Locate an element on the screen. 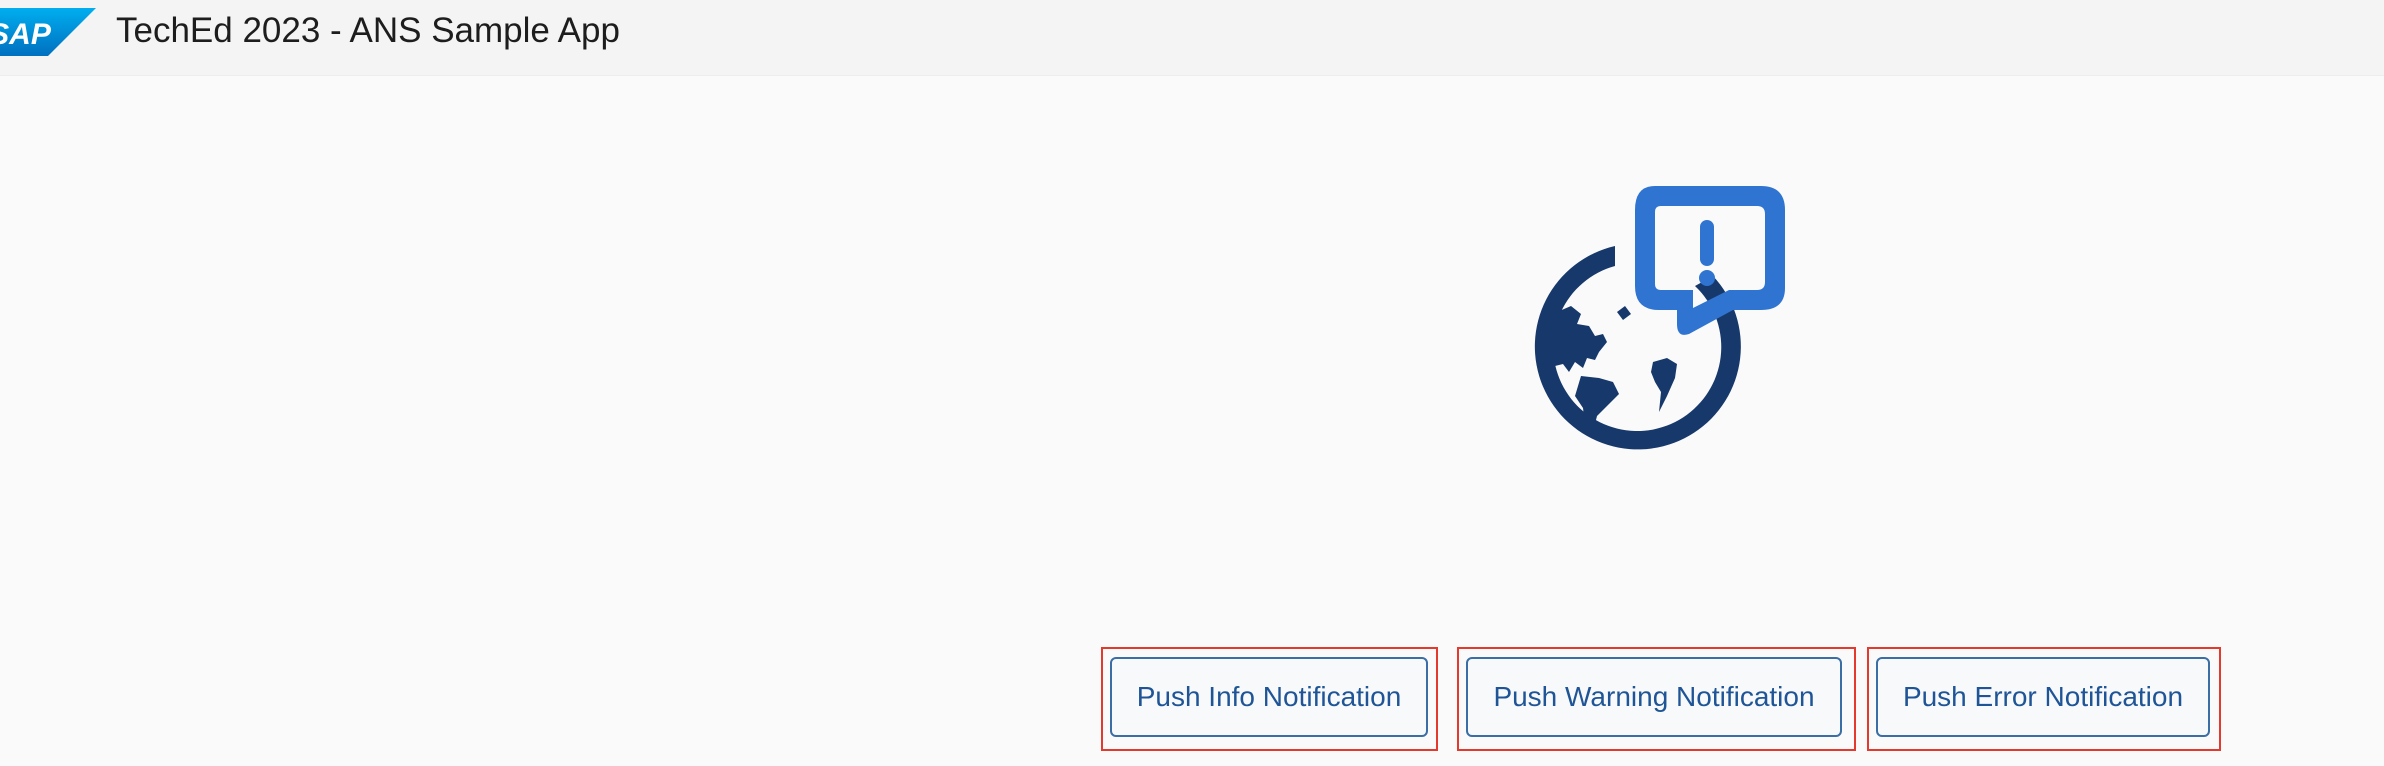 The width and height of the screenshot is (2384, 766). warning-button-highlight: Push Warning Notification is located at coordinates (1656, 699).